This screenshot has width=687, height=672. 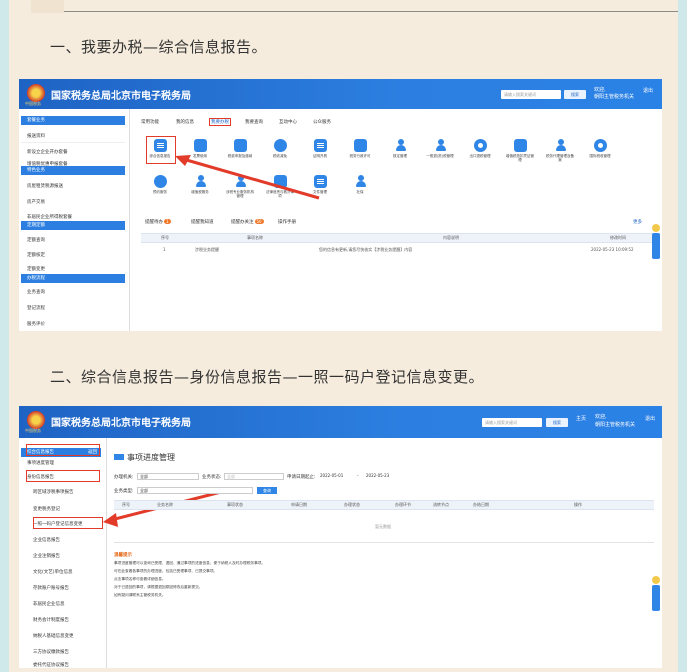 I want to click on status-select: 全部, so click(x=254, y=476).